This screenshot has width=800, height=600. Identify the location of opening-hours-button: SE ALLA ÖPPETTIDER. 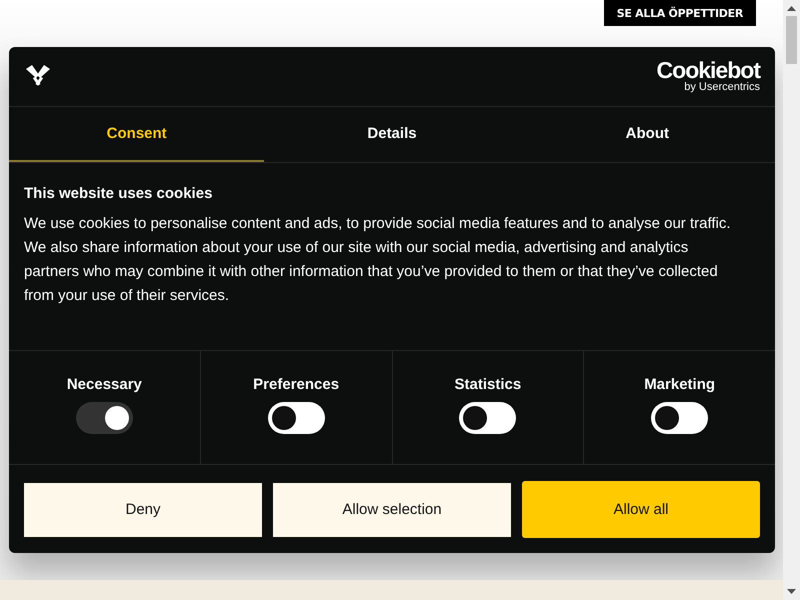
(680, 13).